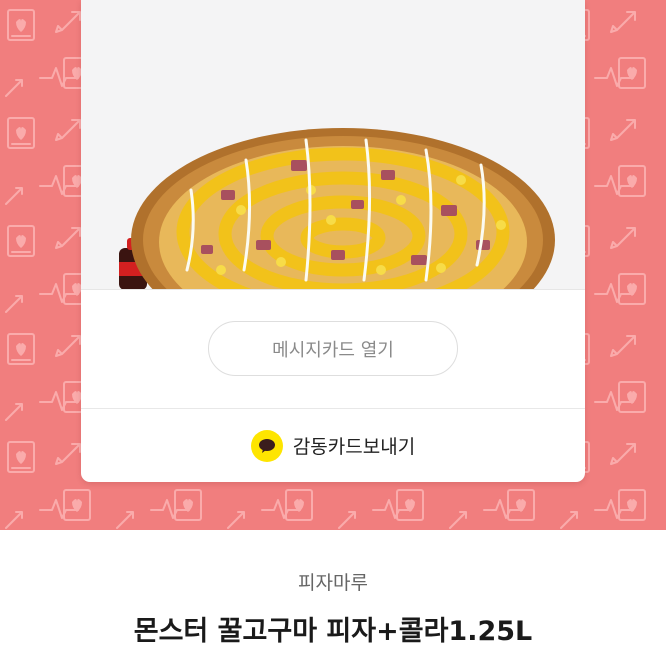 This screenshot has height=666, width=666. What do you see at coordinates (333, 583) in the screenshot?
I see `shop-name: 피자마루` at bounding box center [333, 583].